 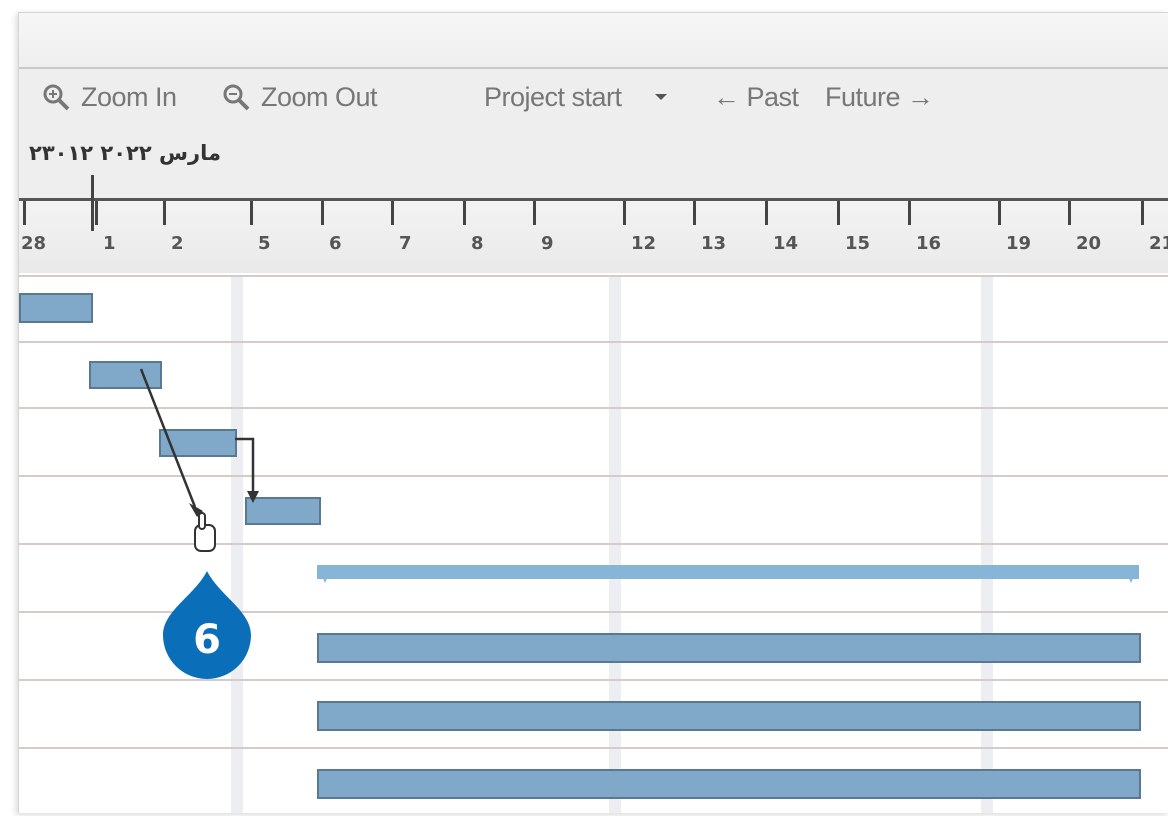 I want to click on arrowhead-icon, so click(x=253, y=497).